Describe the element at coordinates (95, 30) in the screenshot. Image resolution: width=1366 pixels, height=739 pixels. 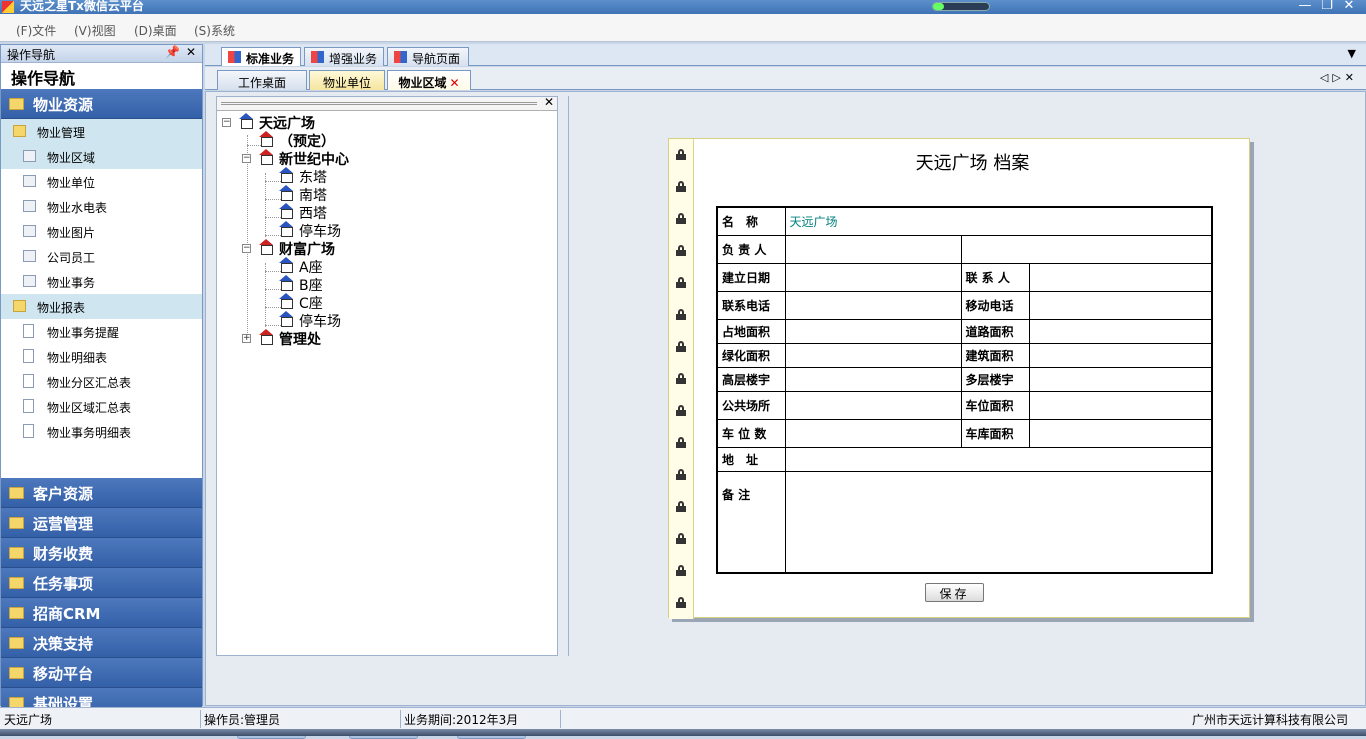
I see `menu-view: (V)视图` at that location.